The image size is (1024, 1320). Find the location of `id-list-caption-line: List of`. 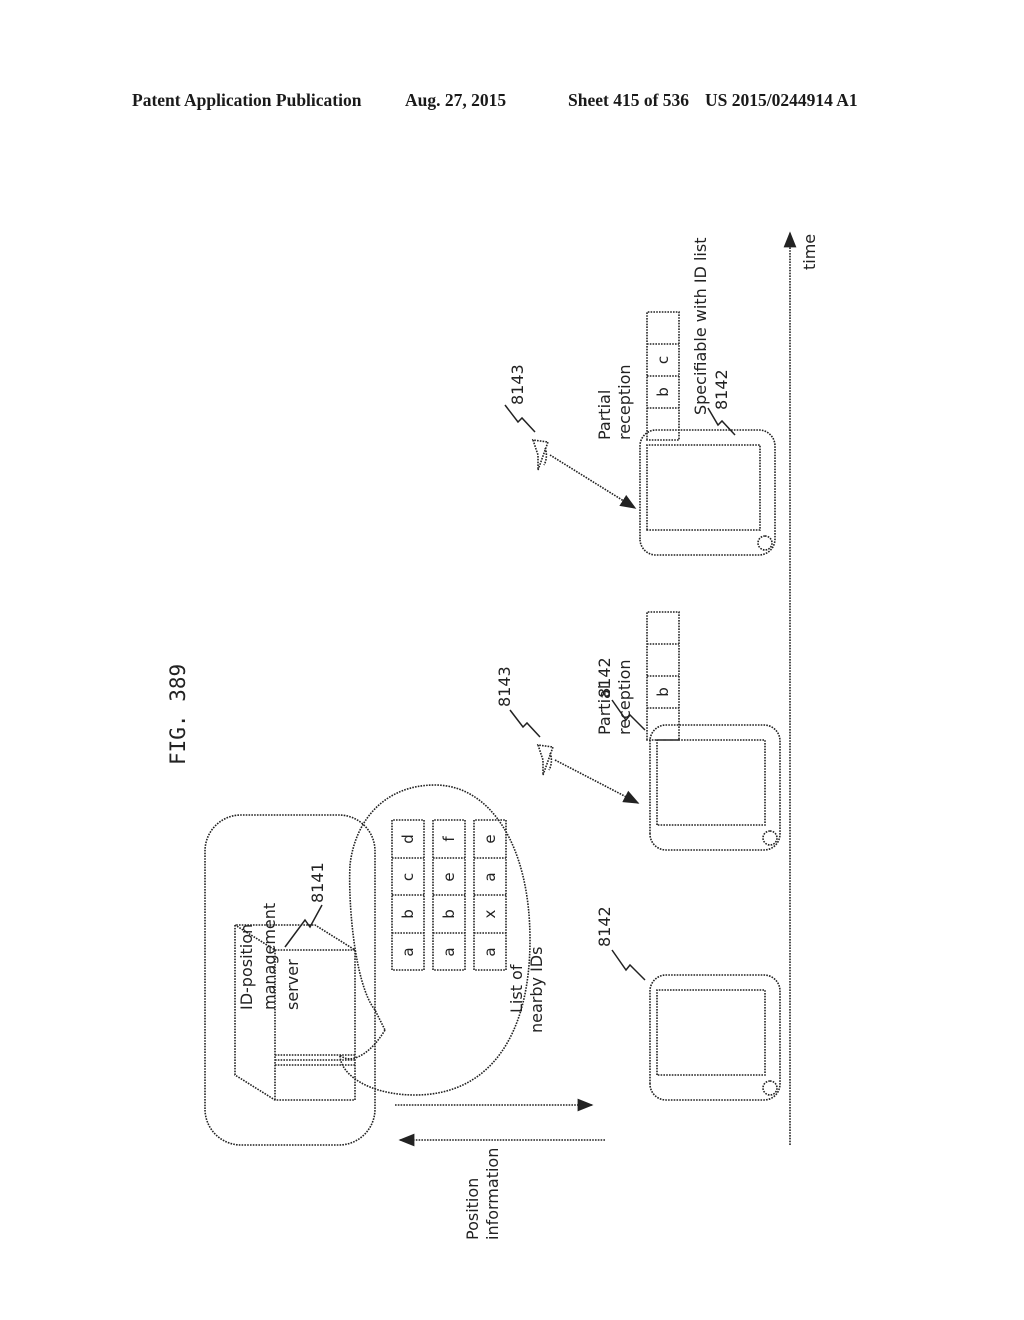

id-list-caption-line: List of is located at coordinates (516, 988).